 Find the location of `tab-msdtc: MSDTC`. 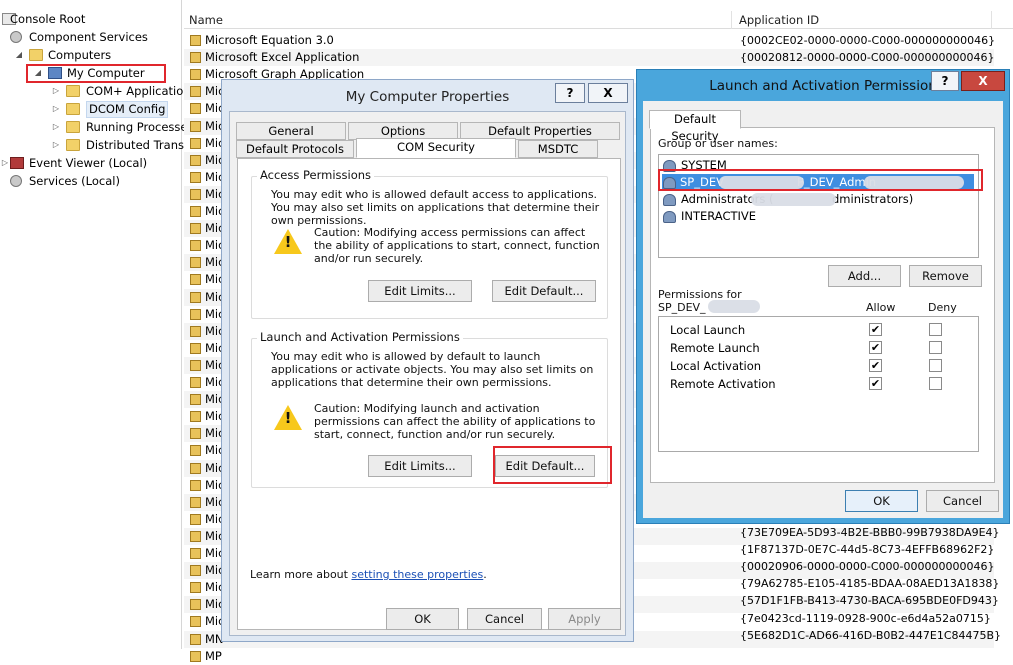

tab-msdtc: MSDTC is located at coordinates (558, 149).